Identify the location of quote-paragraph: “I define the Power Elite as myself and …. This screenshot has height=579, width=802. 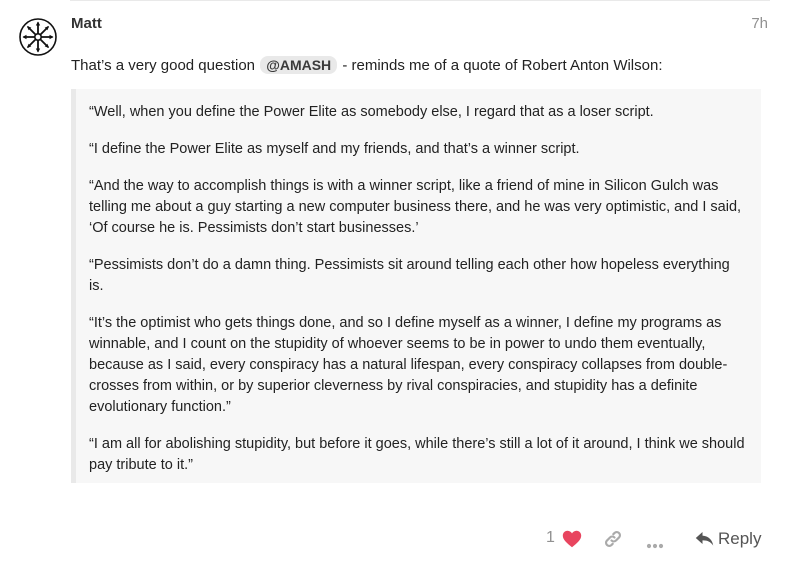
(334, 149).